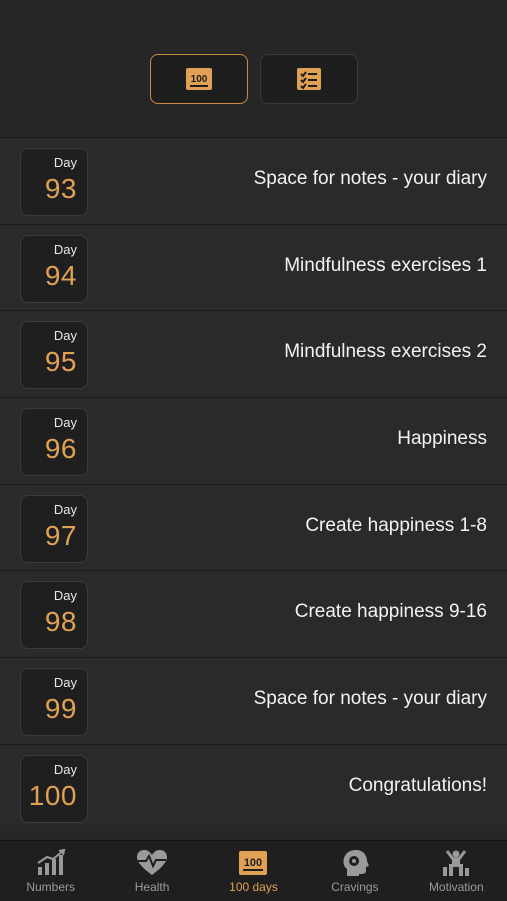 The height and width of the screenshot is (901, 507). Describe the element at coordinates (356, 863) in the screenshot. I see `head-mind-icon` at that location.